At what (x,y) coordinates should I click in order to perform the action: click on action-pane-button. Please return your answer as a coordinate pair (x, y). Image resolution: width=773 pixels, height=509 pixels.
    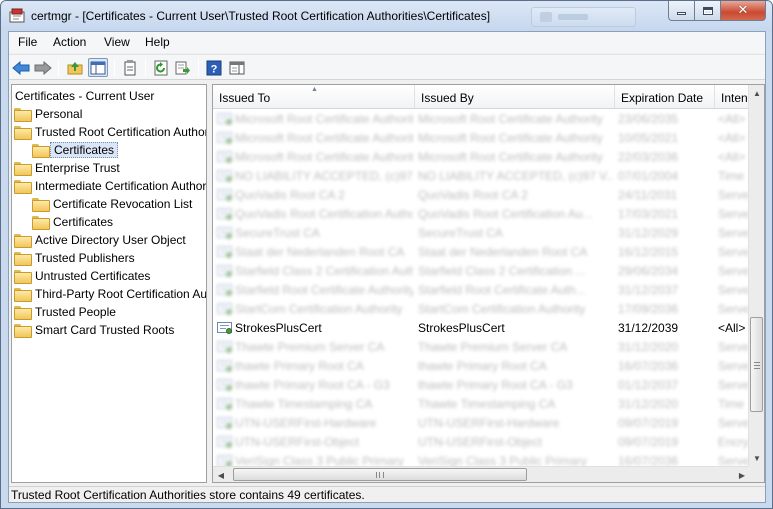
    Looking at the image, I should click on (237, 67).